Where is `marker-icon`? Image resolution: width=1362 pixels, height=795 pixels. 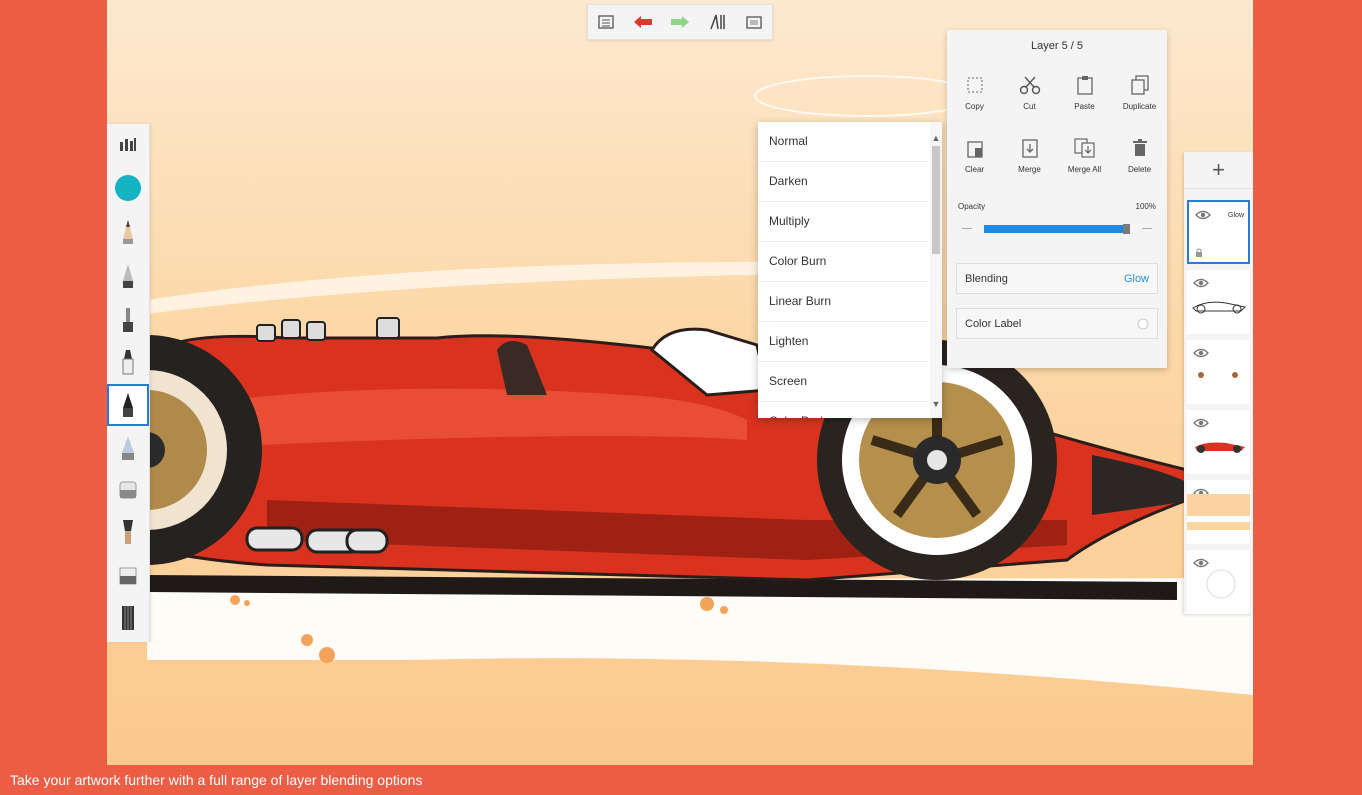 marker-icon is located at coordinates (128, 362).